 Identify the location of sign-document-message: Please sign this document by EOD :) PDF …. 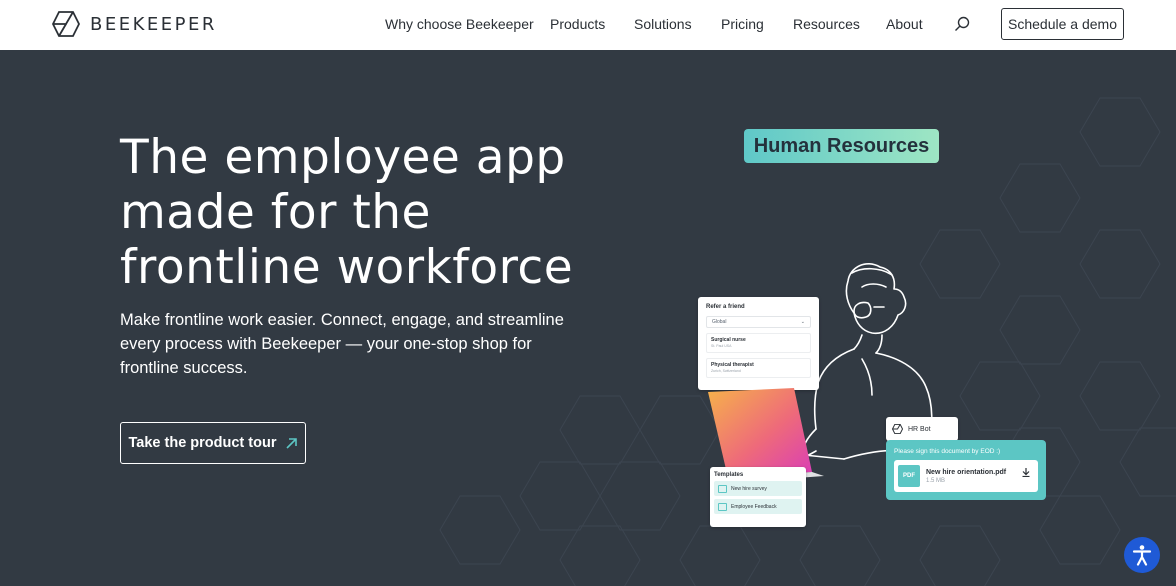
(966, 470).